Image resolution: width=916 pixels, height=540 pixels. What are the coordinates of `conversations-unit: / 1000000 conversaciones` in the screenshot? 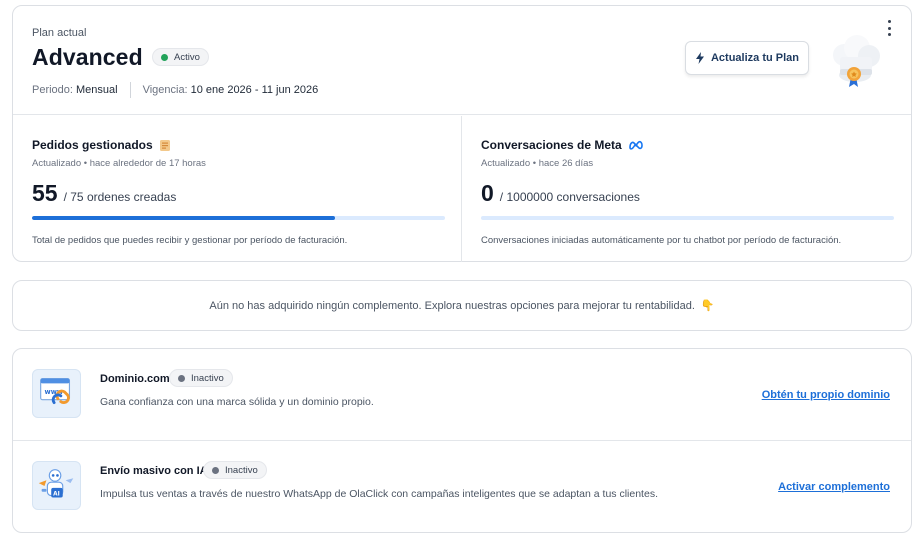 It's located at (569, 197).